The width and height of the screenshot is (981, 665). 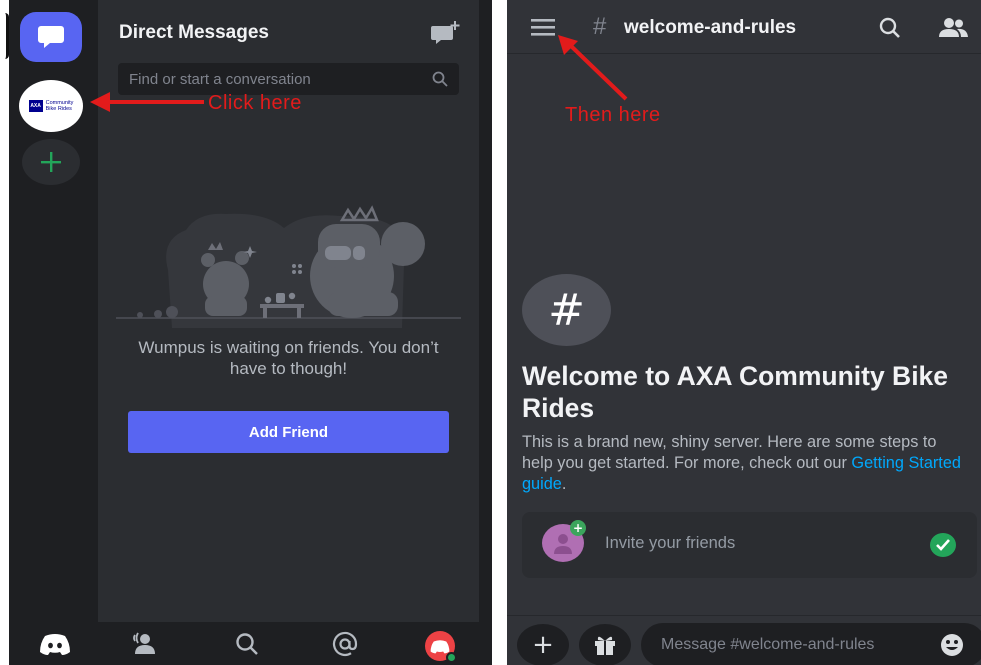 I want to click on server-logo-text: Community Bike Rides, so click(x=60, y=106).